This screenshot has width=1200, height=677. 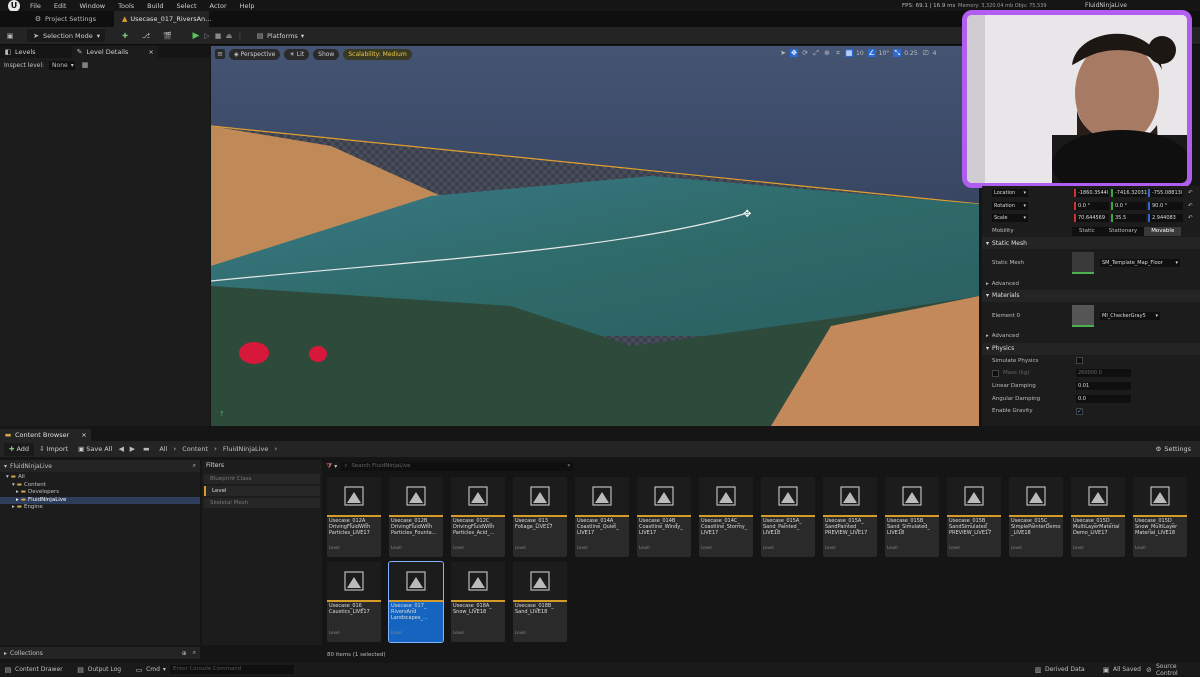 I want to click on transform-x-field: 0.0 °, so click(x=1091, y=205).